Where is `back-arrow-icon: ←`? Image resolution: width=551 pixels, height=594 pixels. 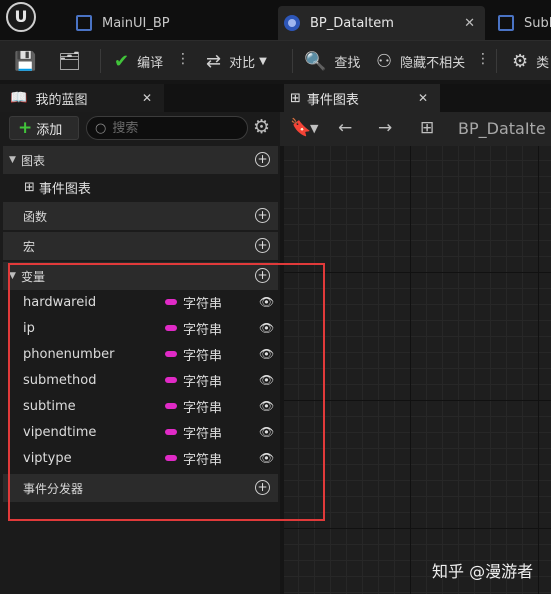
back-arrow-icon: ← is located at coordinates (345, 128).